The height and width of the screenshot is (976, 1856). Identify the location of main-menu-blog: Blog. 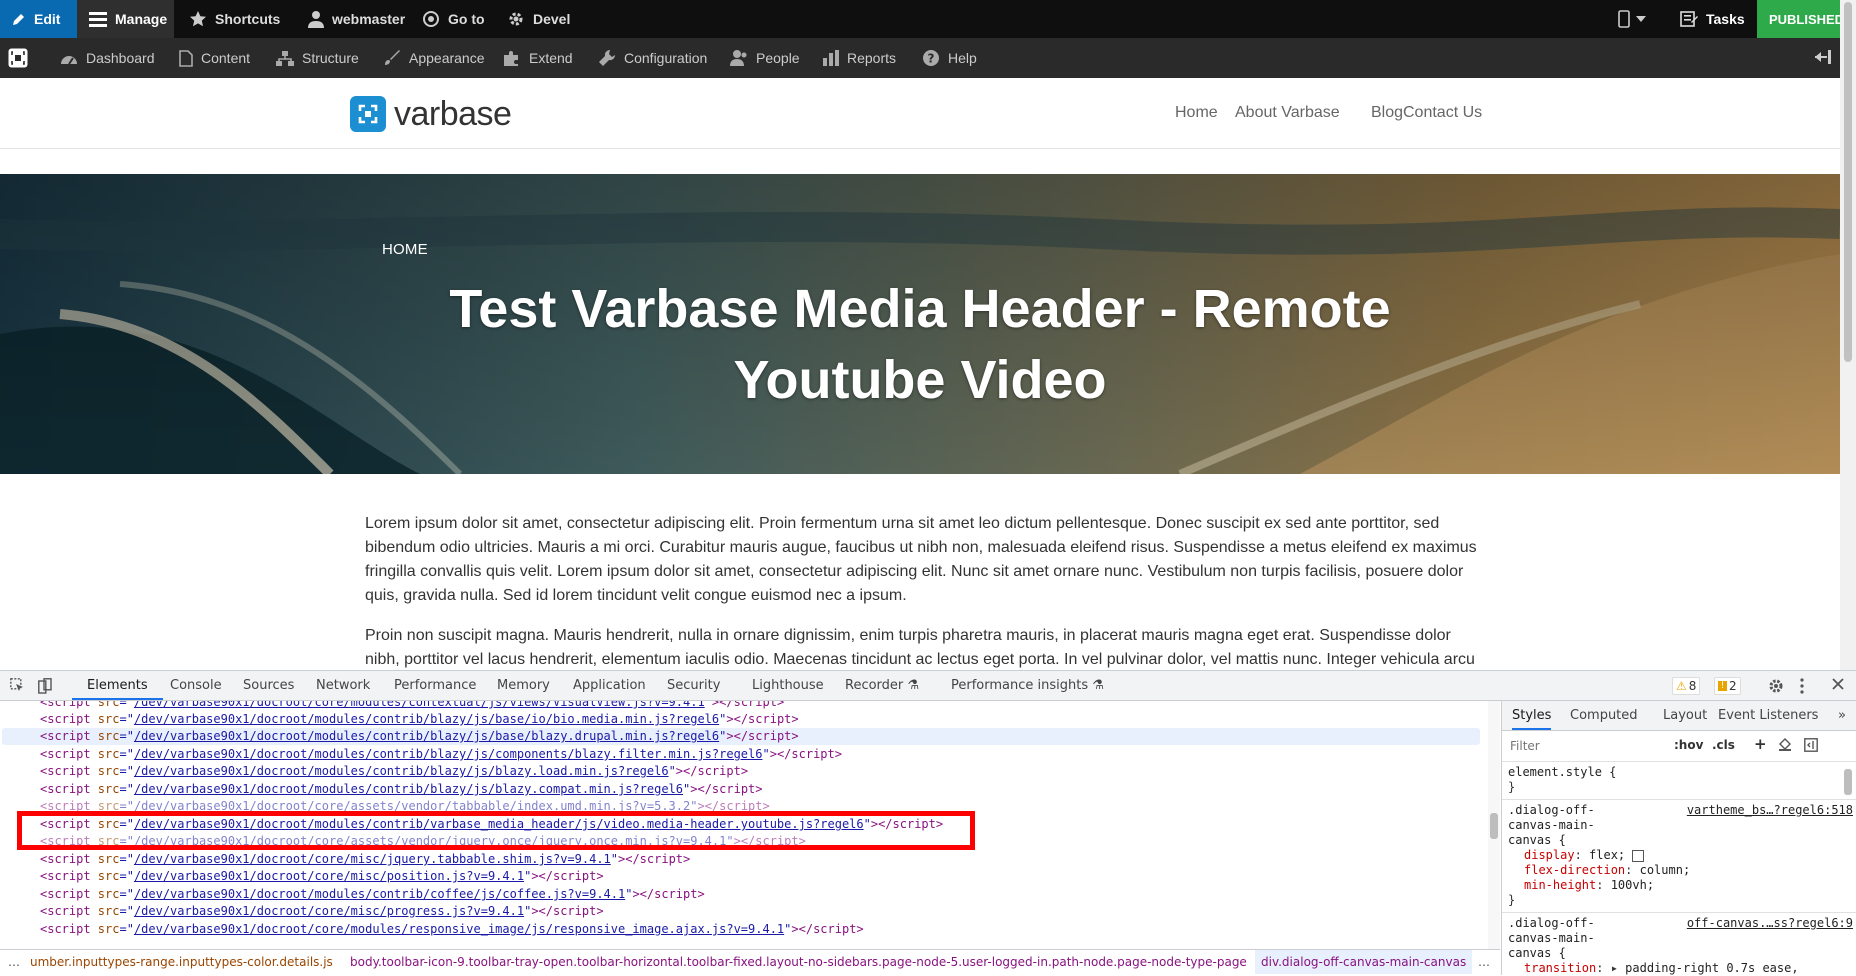
(1387, 113).